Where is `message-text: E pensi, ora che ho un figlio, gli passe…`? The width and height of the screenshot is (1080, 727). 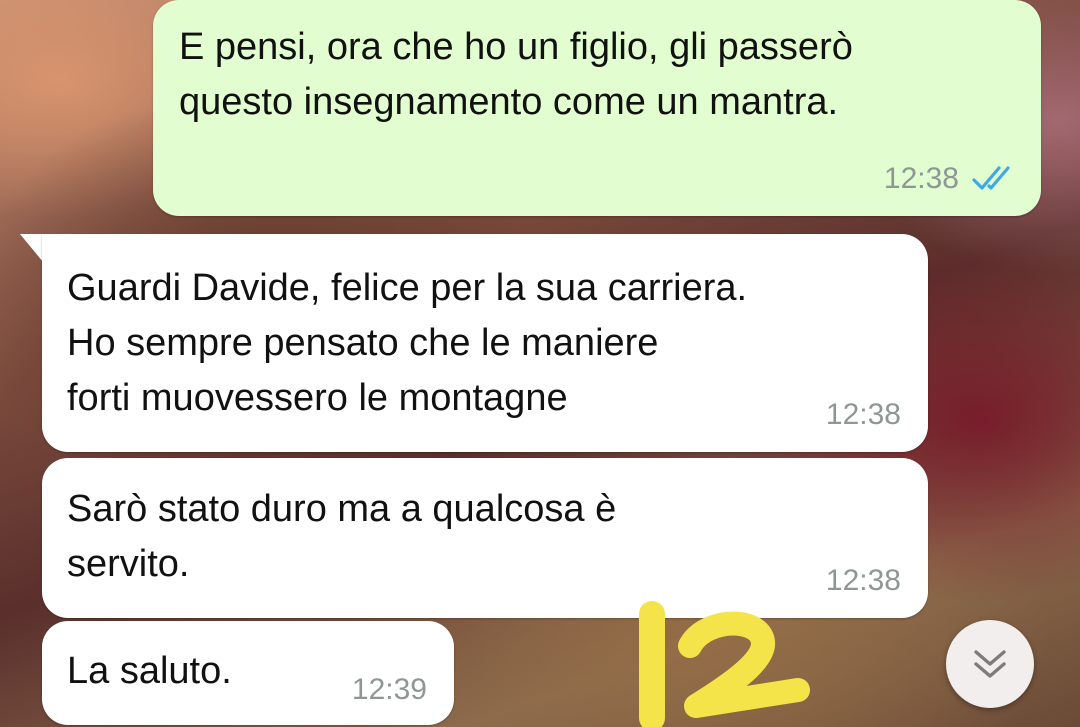
message-text: E pensi, ora che ho un figlio, gli passe… is located at coordinates (516, 74).